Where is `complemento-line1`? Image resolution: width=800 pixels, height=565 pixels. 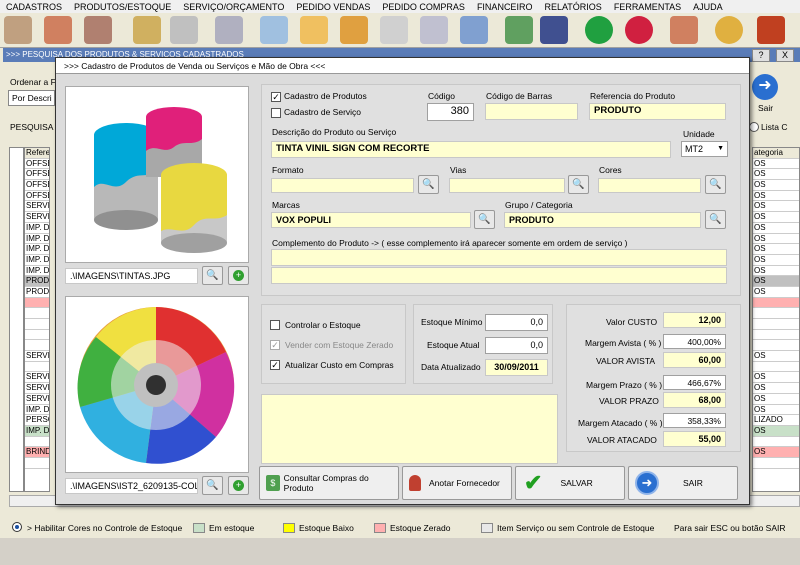 complemento-line1 is located at coordinates (499, 257).